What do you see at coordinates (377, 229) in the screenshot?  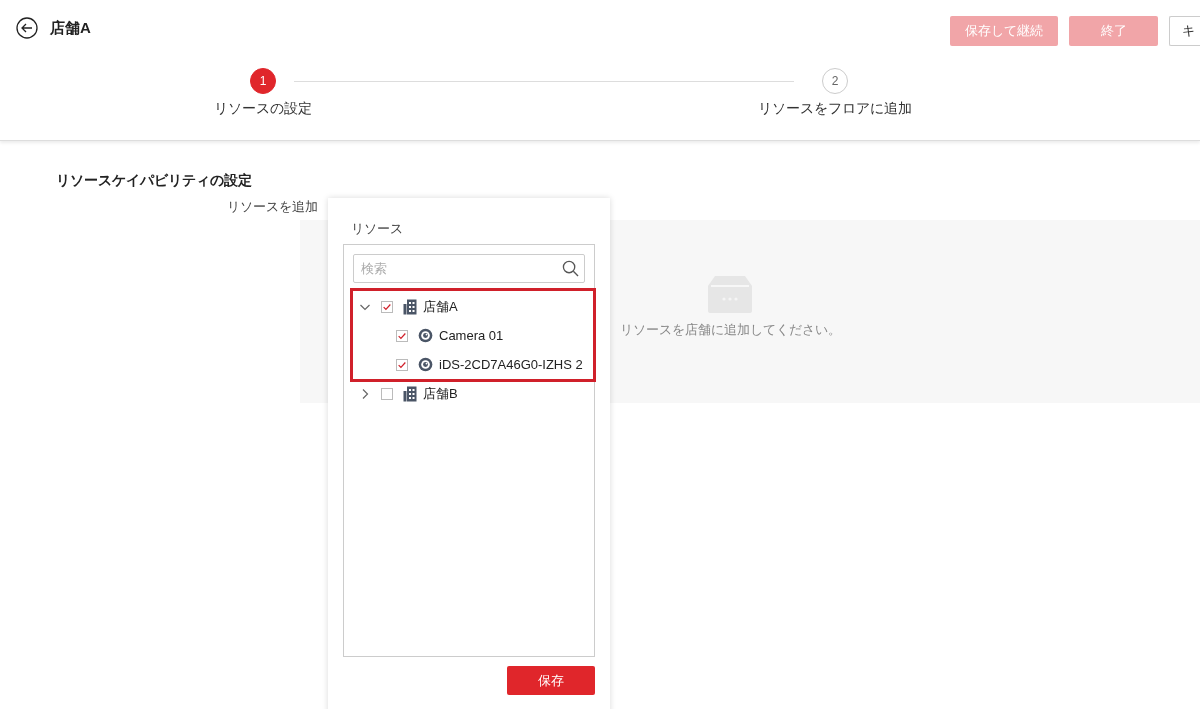 I see `panel-title: リソース` at bounding box center [377, 229].